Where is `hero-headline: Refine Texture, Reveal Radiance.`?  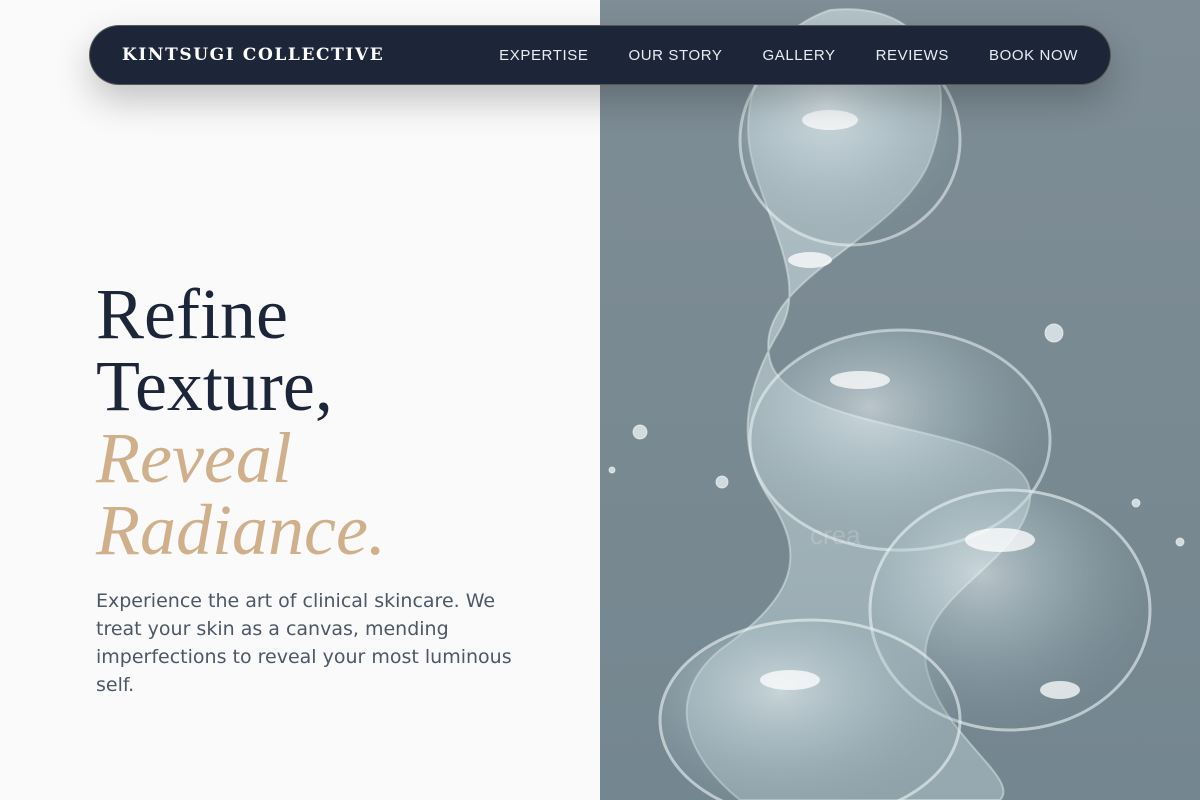
hero-headline: Refine Texture, Reveal Radiance. is located at coordinates (241, 422).